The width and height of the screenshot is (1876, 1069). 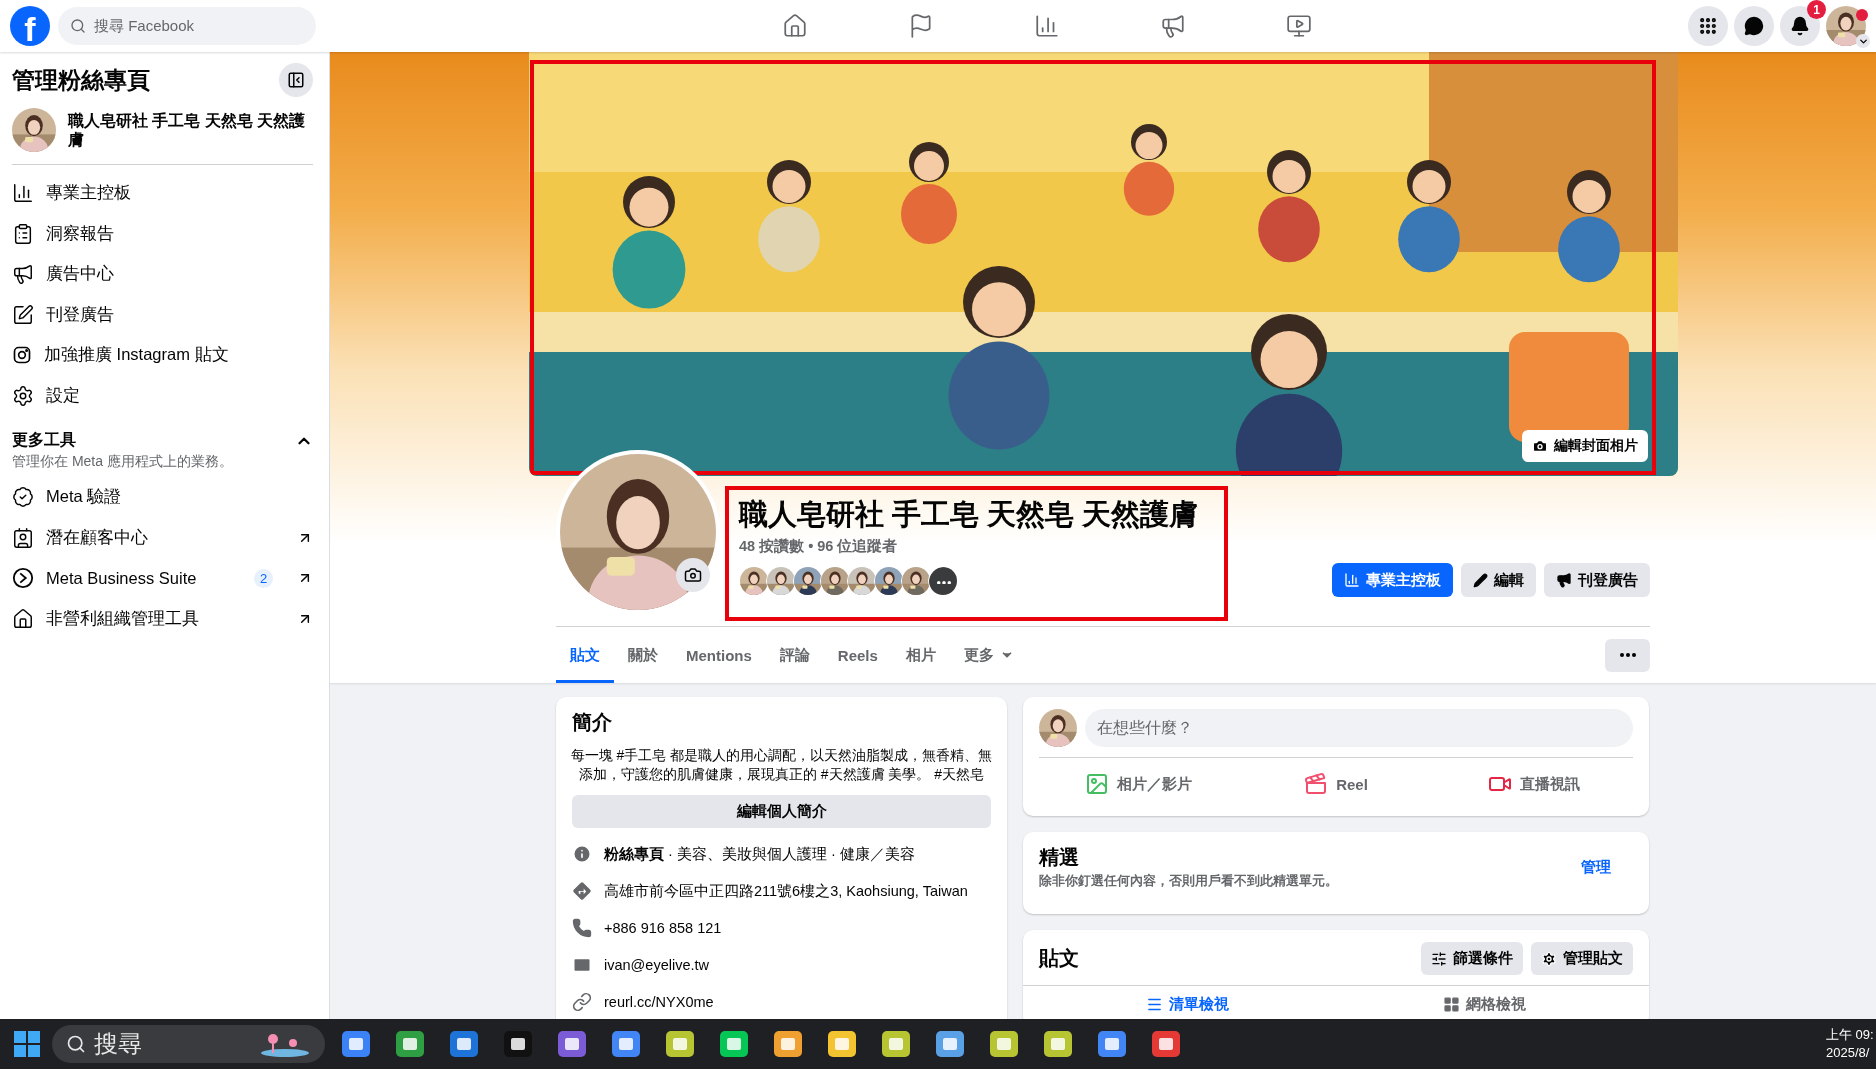 I want to click on clock-text: 2025/8/, so click(x=1848, y=1053).